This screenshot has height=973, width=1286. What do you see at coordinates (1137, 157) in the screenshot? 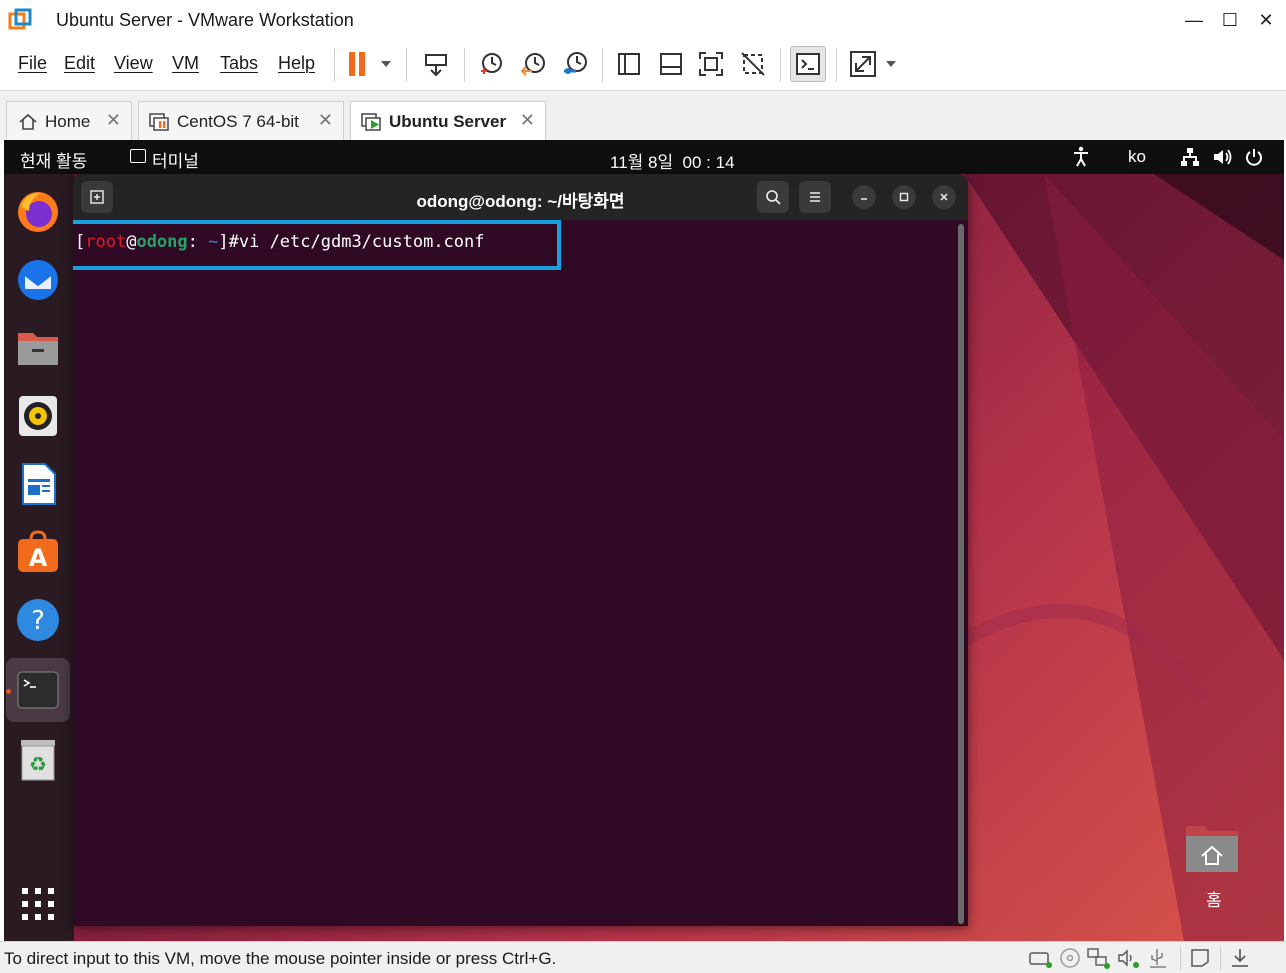
I see `input-method: ko` at bounding box center [1137, 157].